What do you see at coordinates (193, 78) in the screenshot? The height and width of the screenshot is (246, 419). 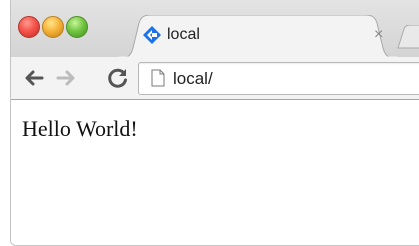 I see `url-text: local/` at bounding box center [193, 78].